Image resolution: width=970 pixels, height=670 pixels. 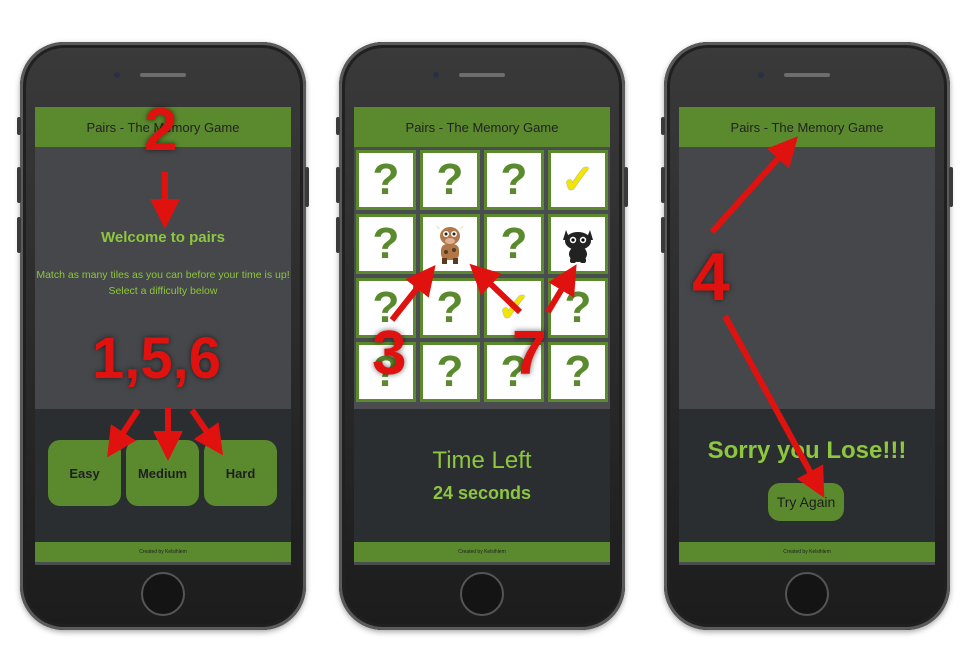 I want to click on annotation-4: 4, so click(x=711, y=277).